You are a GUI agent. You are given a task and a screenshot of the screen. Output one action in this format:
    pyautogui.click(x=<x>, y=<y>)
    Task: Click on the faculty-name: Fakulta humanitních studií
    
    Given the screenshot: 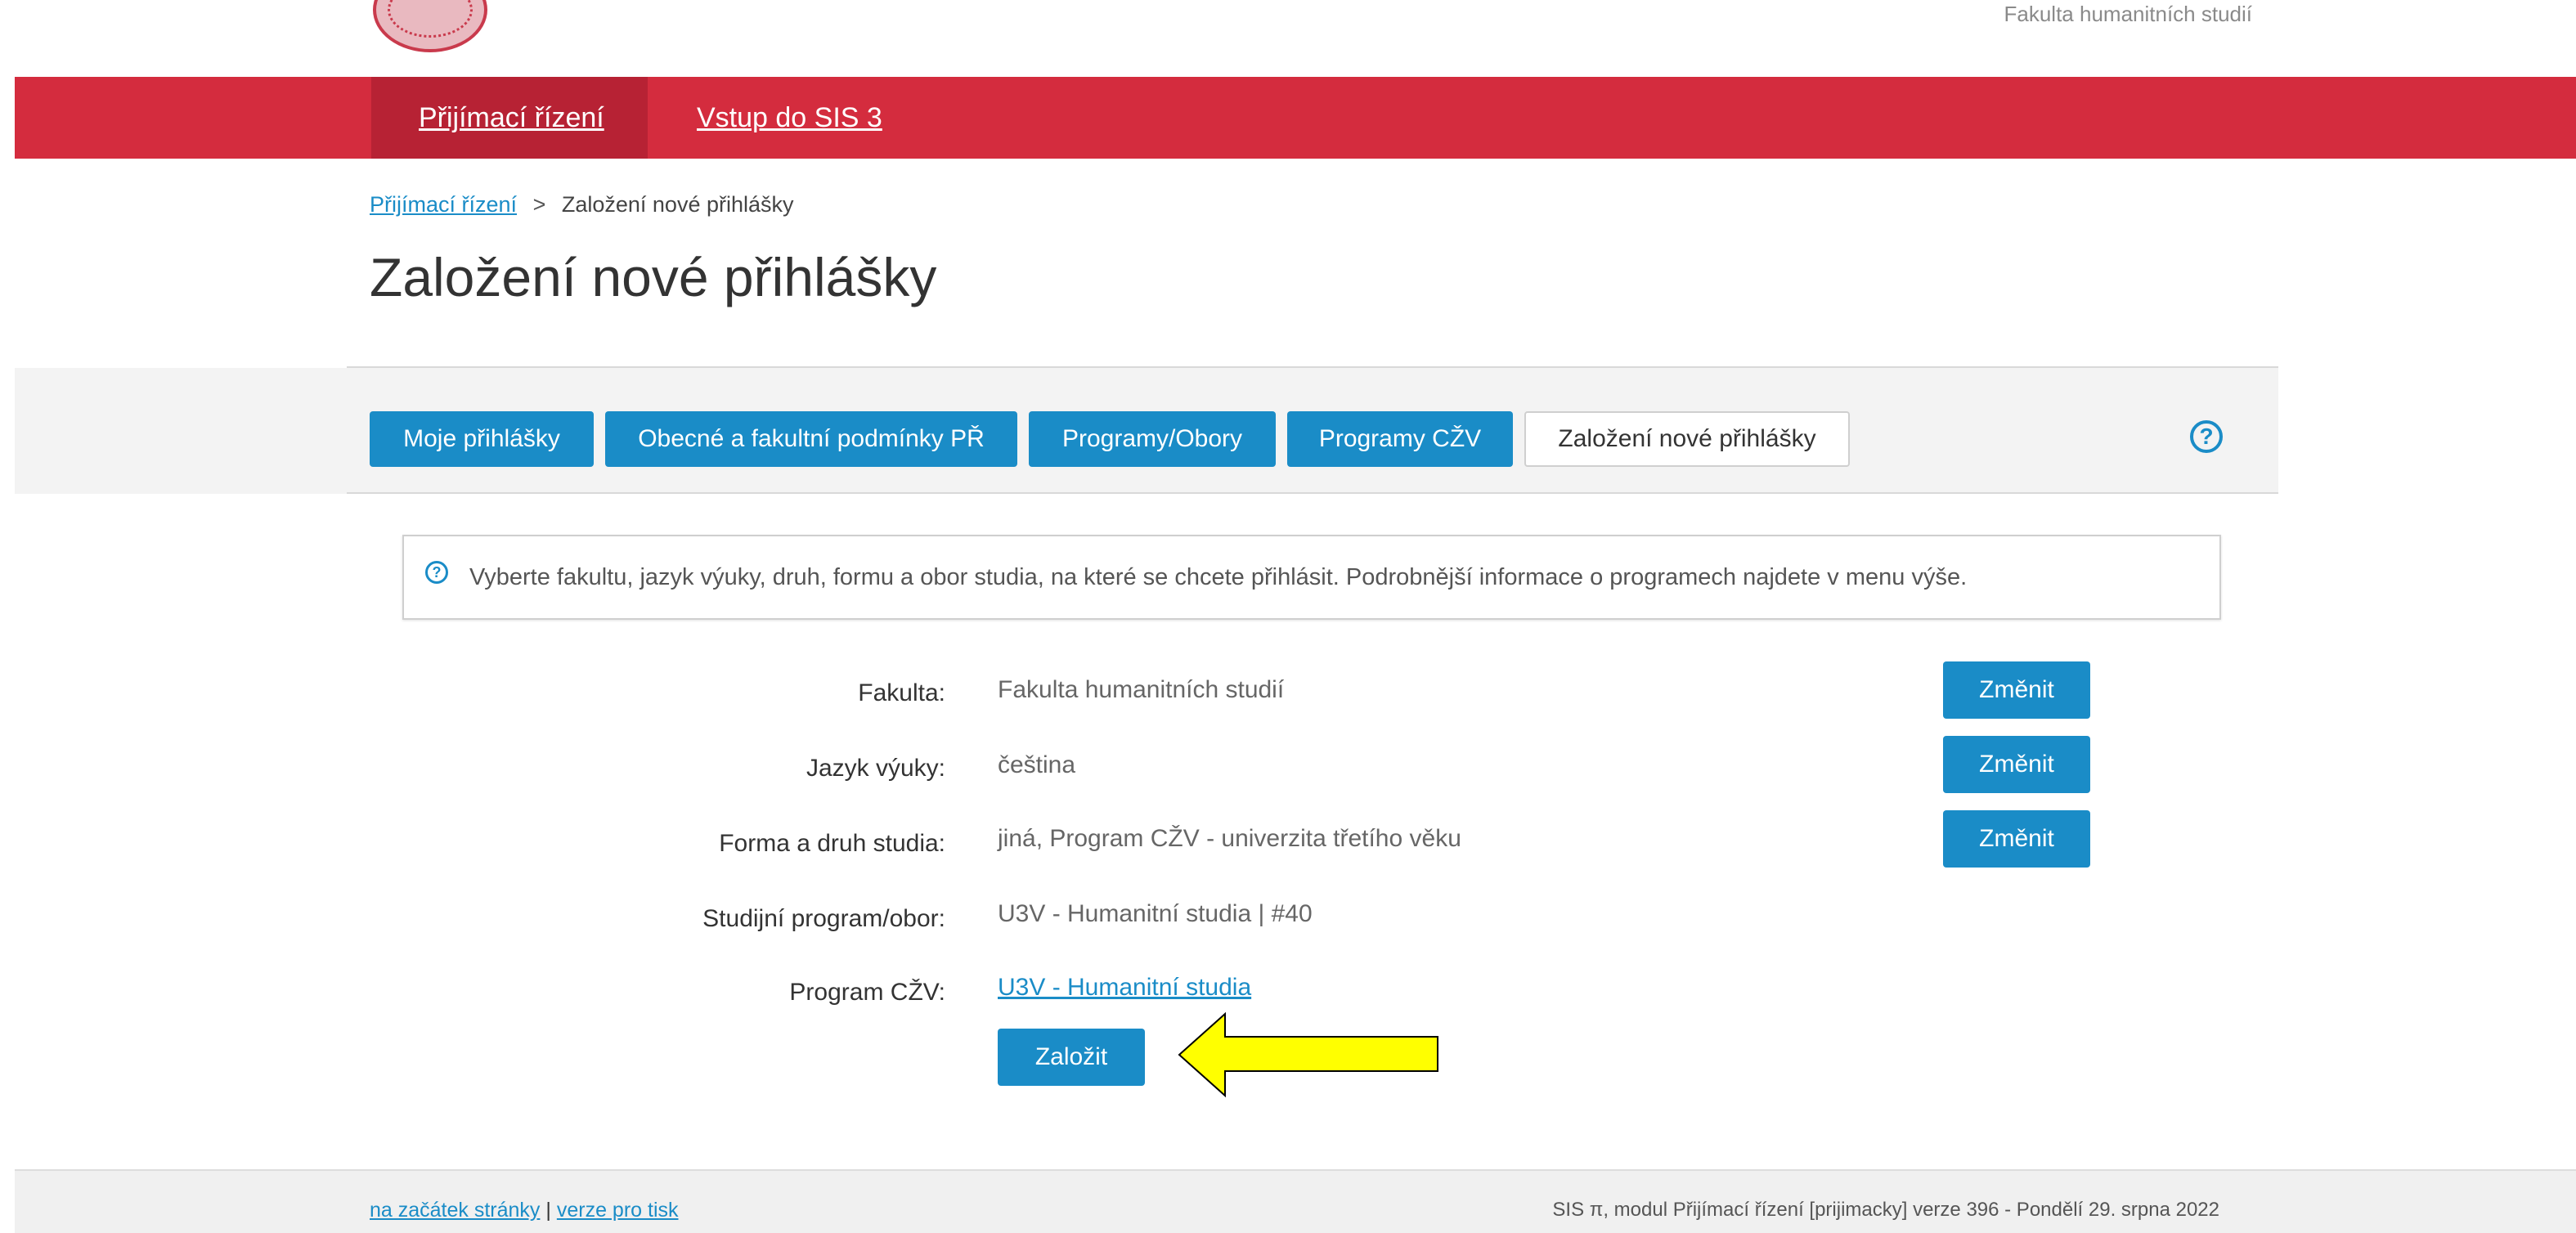 What is the action you would take?
    pyautogui.click(x=2128, y=14)
    